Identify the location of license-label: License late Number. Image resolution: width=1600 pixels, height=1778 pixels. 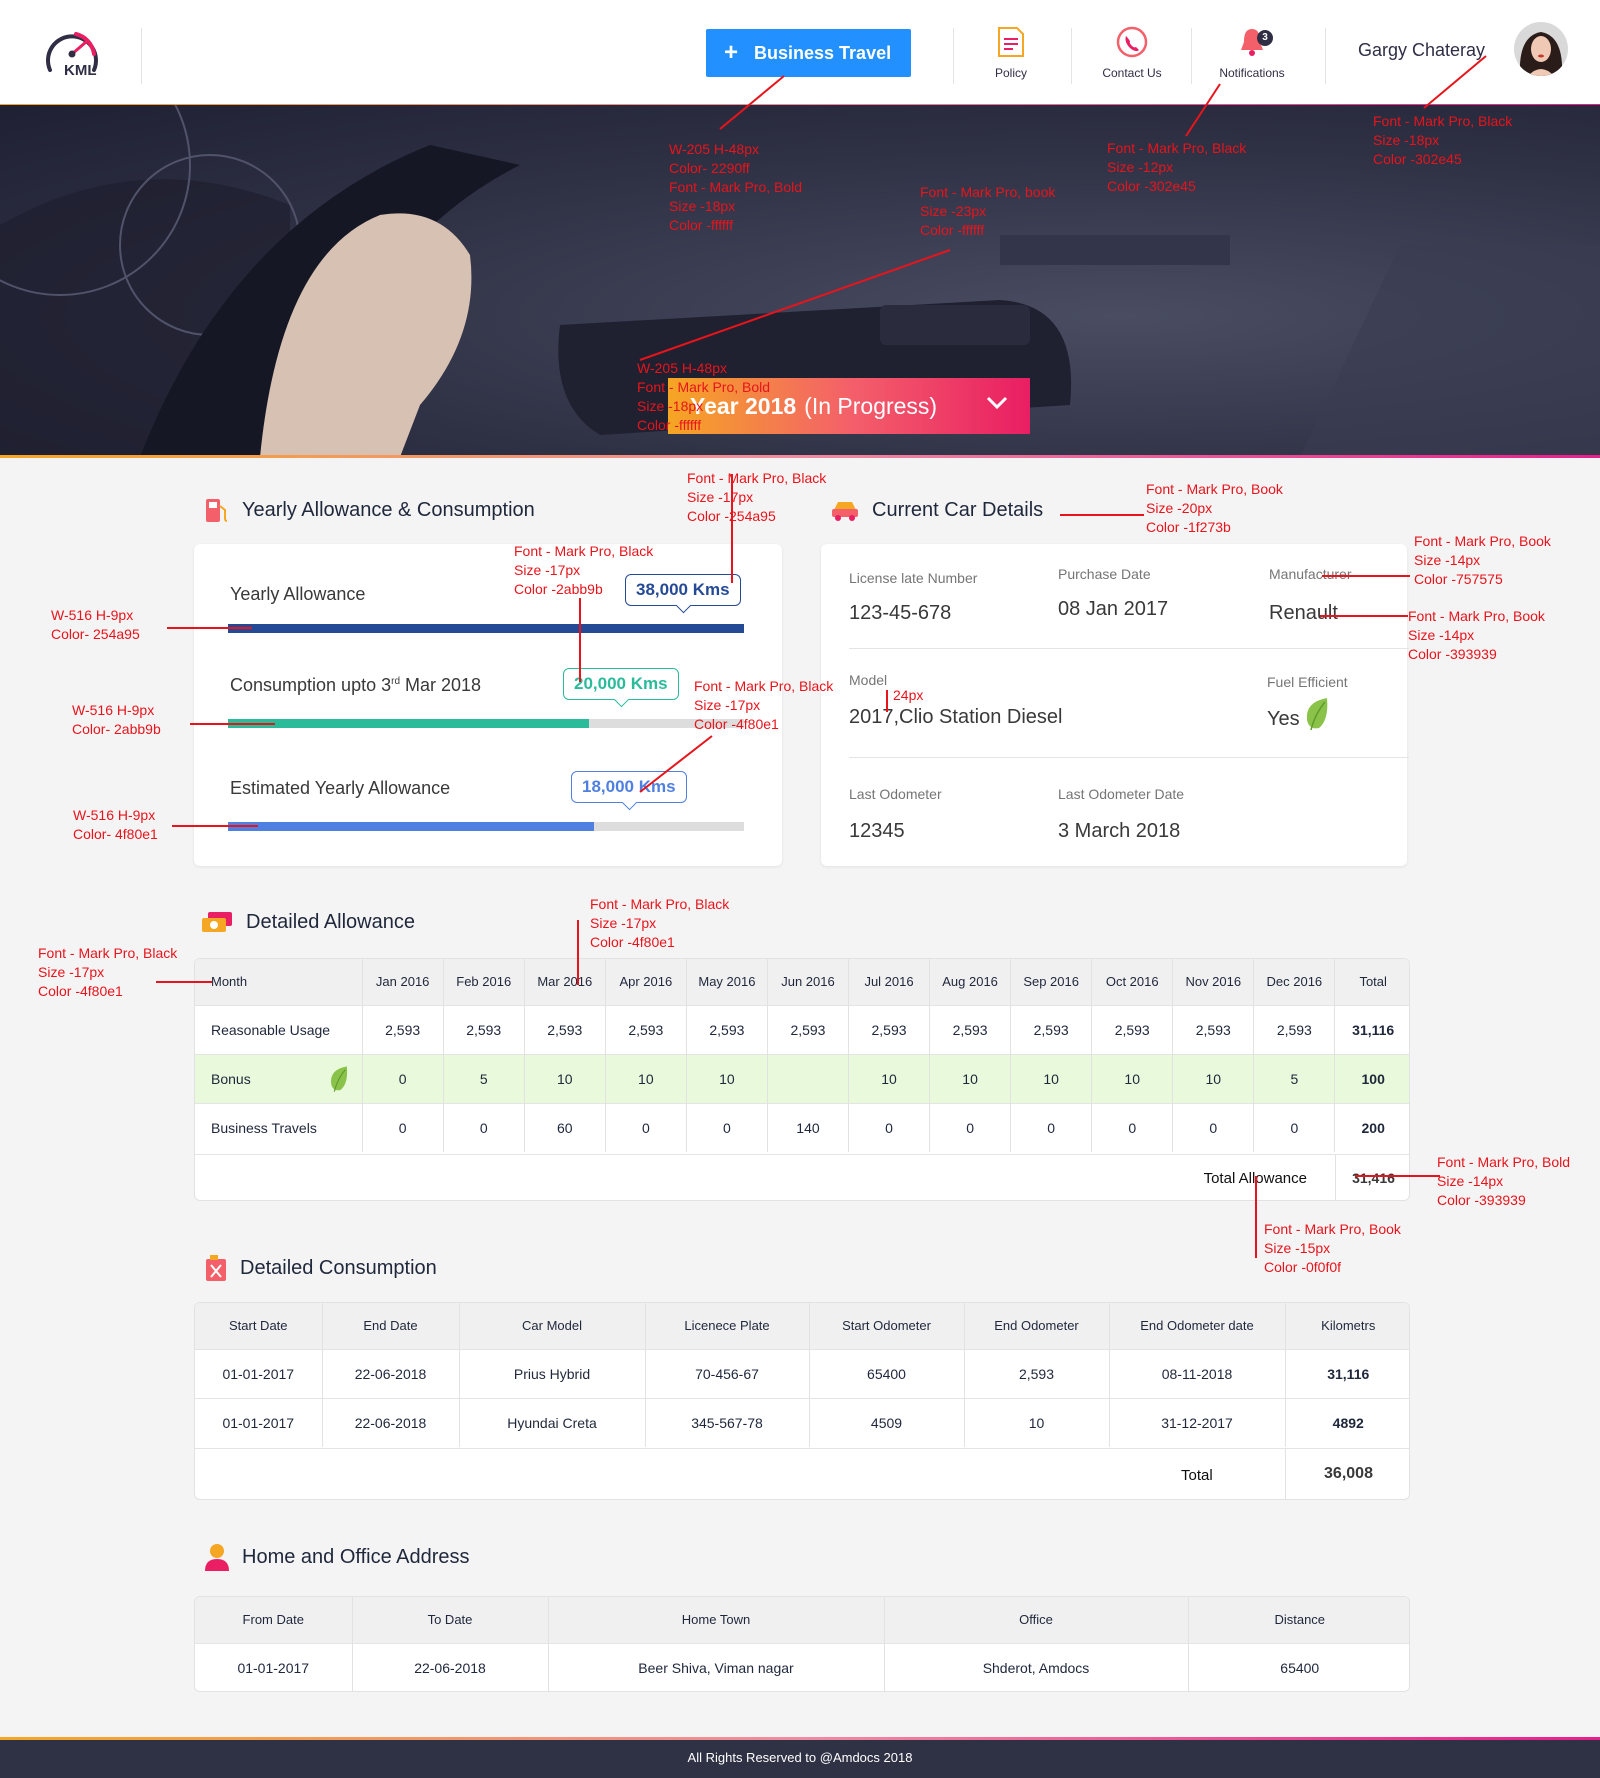
(913, 578).